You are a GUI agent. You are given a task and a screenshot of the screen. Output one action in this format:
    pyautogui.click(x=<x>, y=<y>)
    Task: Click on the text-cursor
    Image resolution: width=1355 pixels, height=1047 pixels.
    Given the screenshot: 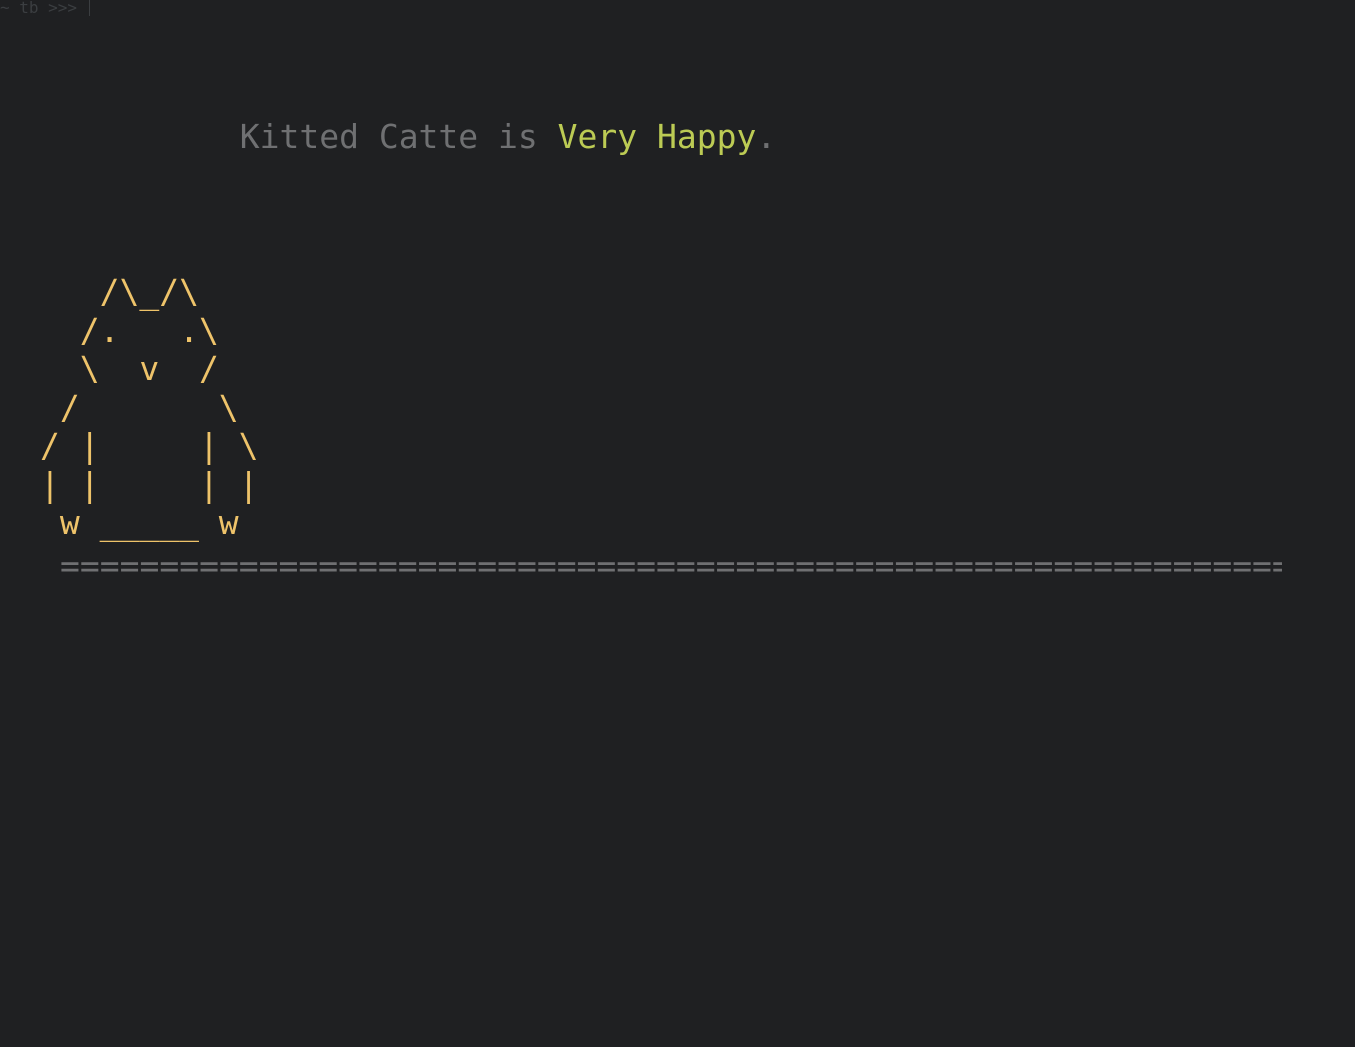 What is the action you would take?
    pyautogui.click(x=90, y=8)
    